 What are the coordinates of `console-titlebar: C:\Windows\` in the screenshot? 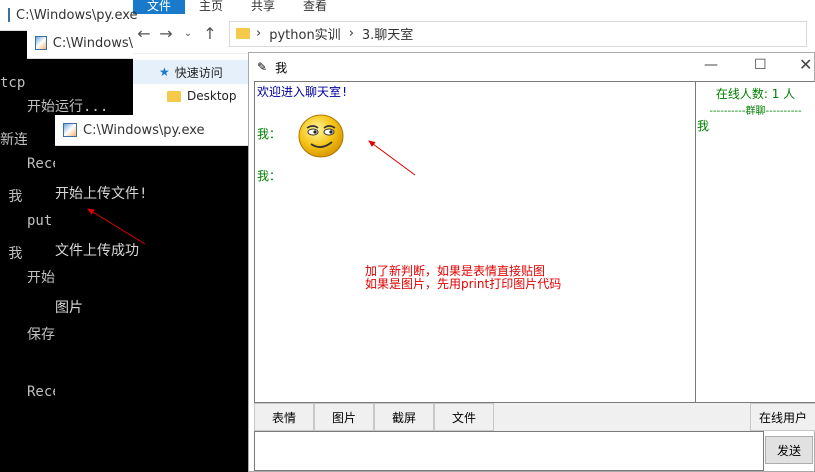 It's located at (80, 43).